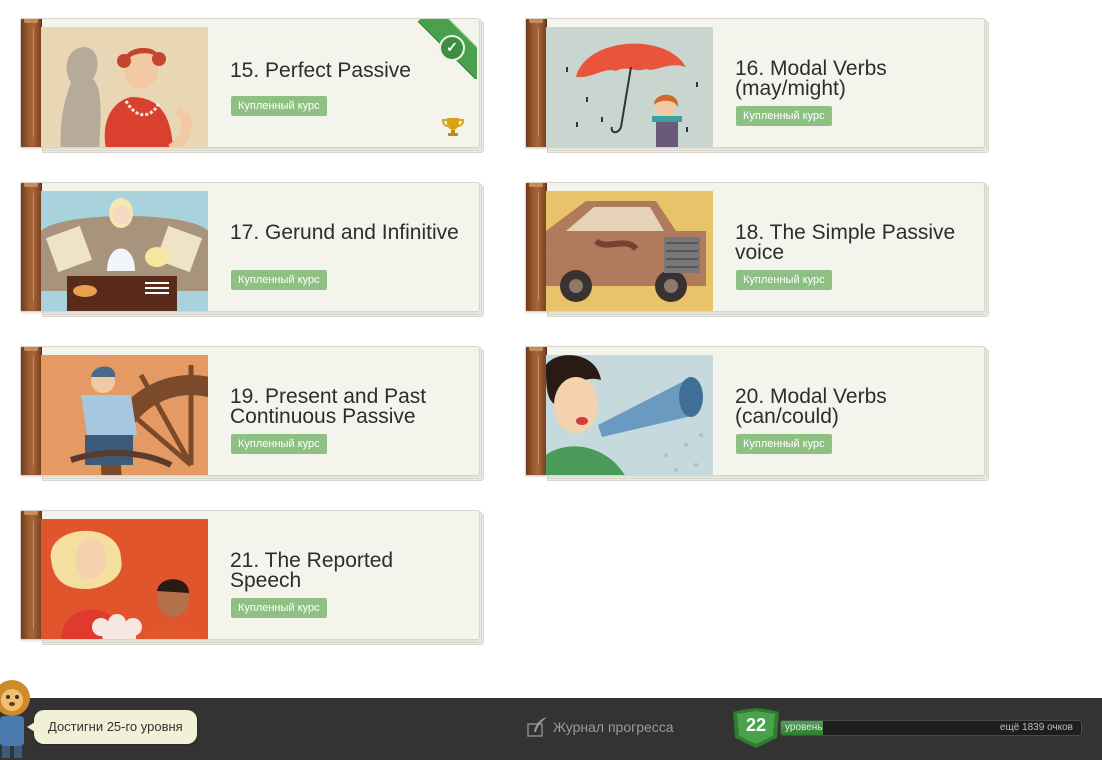 The image size is (1102, 760). Describe the element at coordinates (344, 232) in the screenshot. I see `course-title: 17. Gerund and Infinitive` at that location.